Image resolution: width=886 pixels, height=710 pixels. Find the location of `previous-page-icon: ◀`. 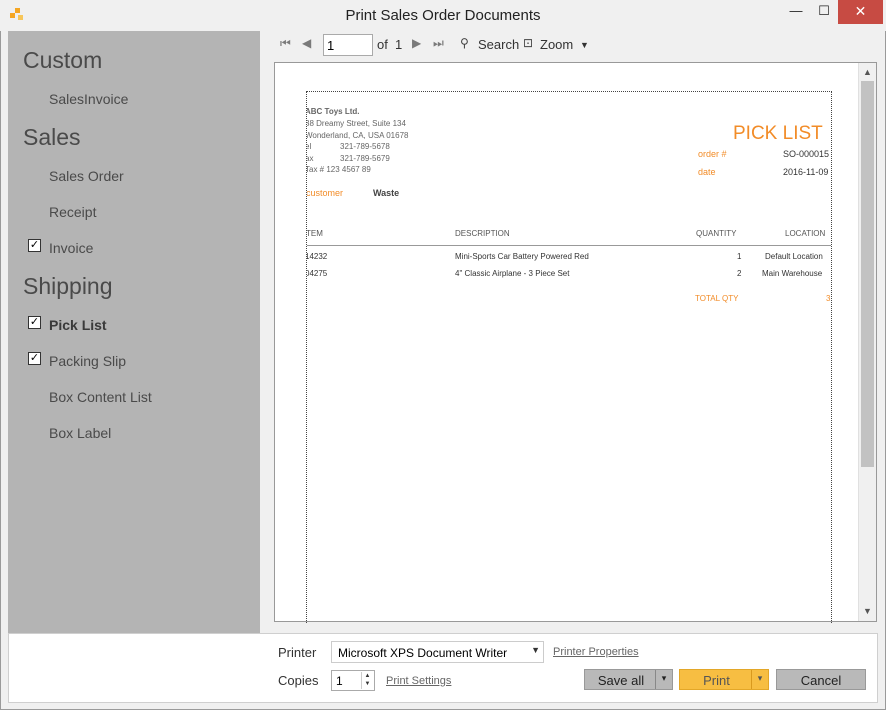

previous-page-icon: ◀ is located at coordinates (306, 43).